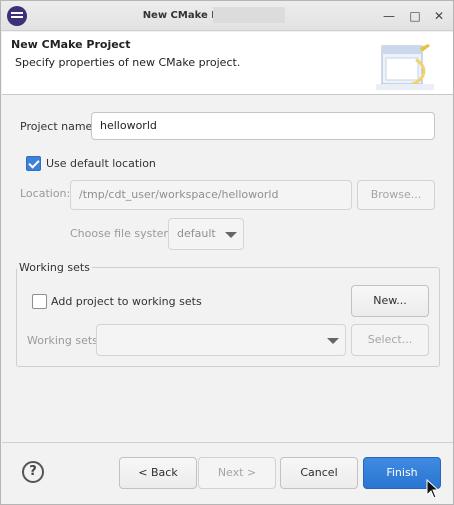  What do you see at coordinates (58, 126) in the screenshot?
I see `project-name-label: Project name:` at bounding box center [58, 126].